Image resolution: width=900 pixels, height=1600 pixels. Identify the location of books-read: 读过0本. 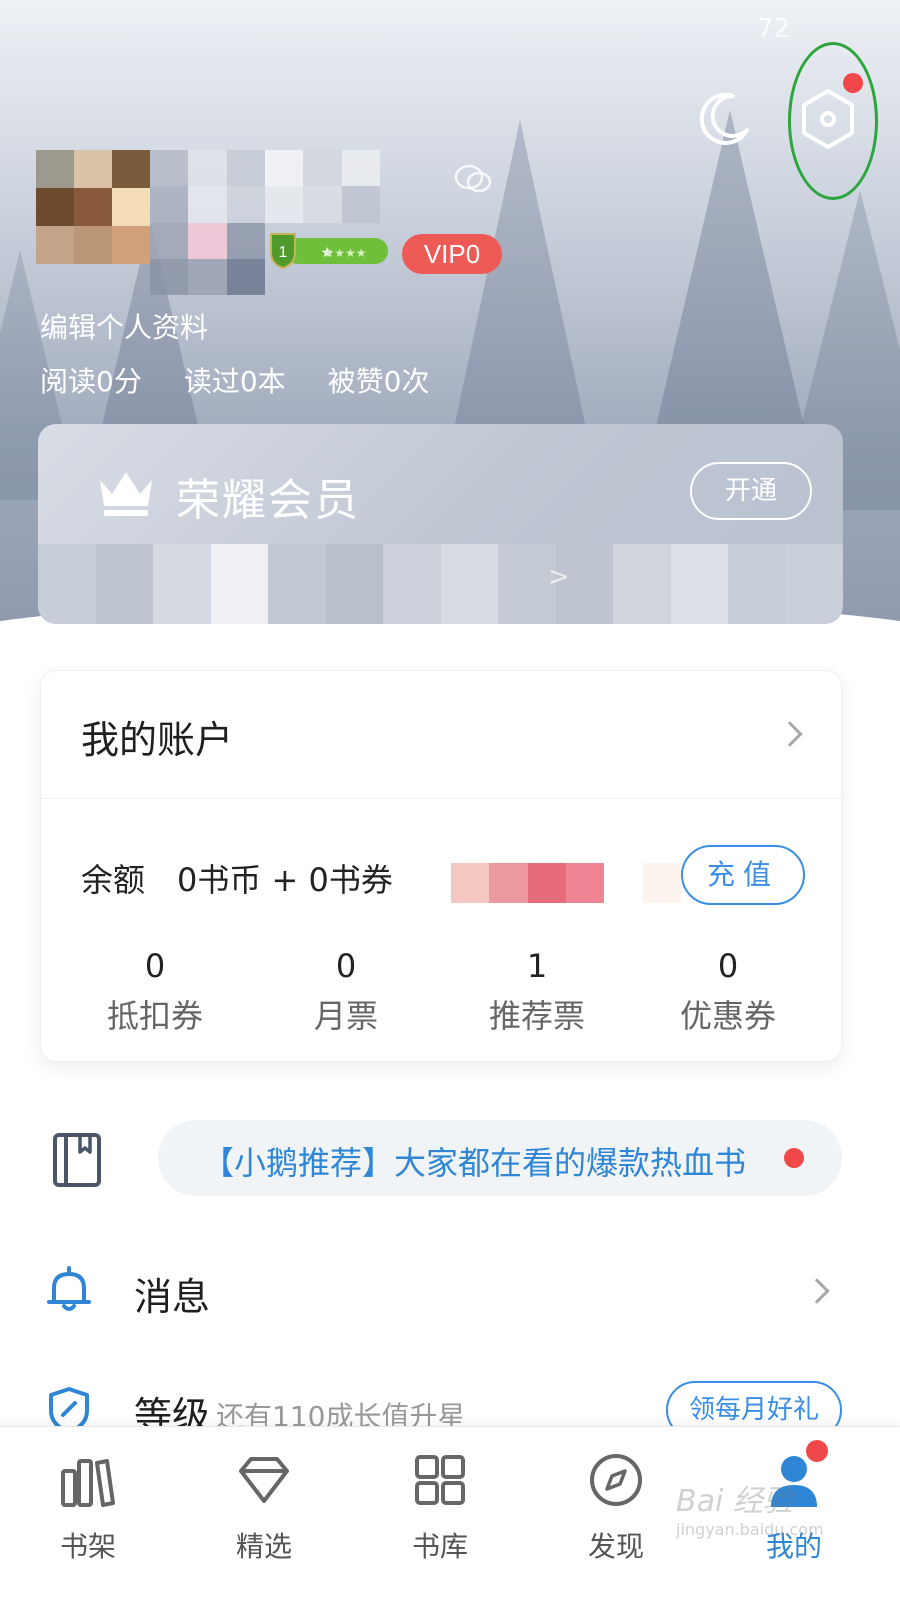
(235, 380).